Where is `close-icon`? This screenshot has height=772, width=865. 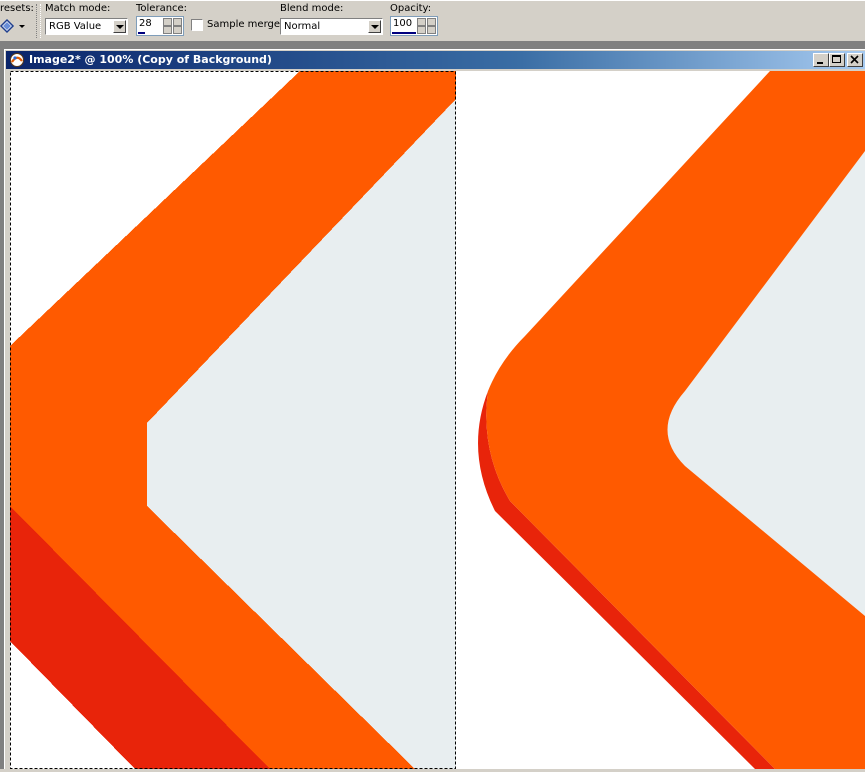 close-icon is located at coordinates (855, 60).